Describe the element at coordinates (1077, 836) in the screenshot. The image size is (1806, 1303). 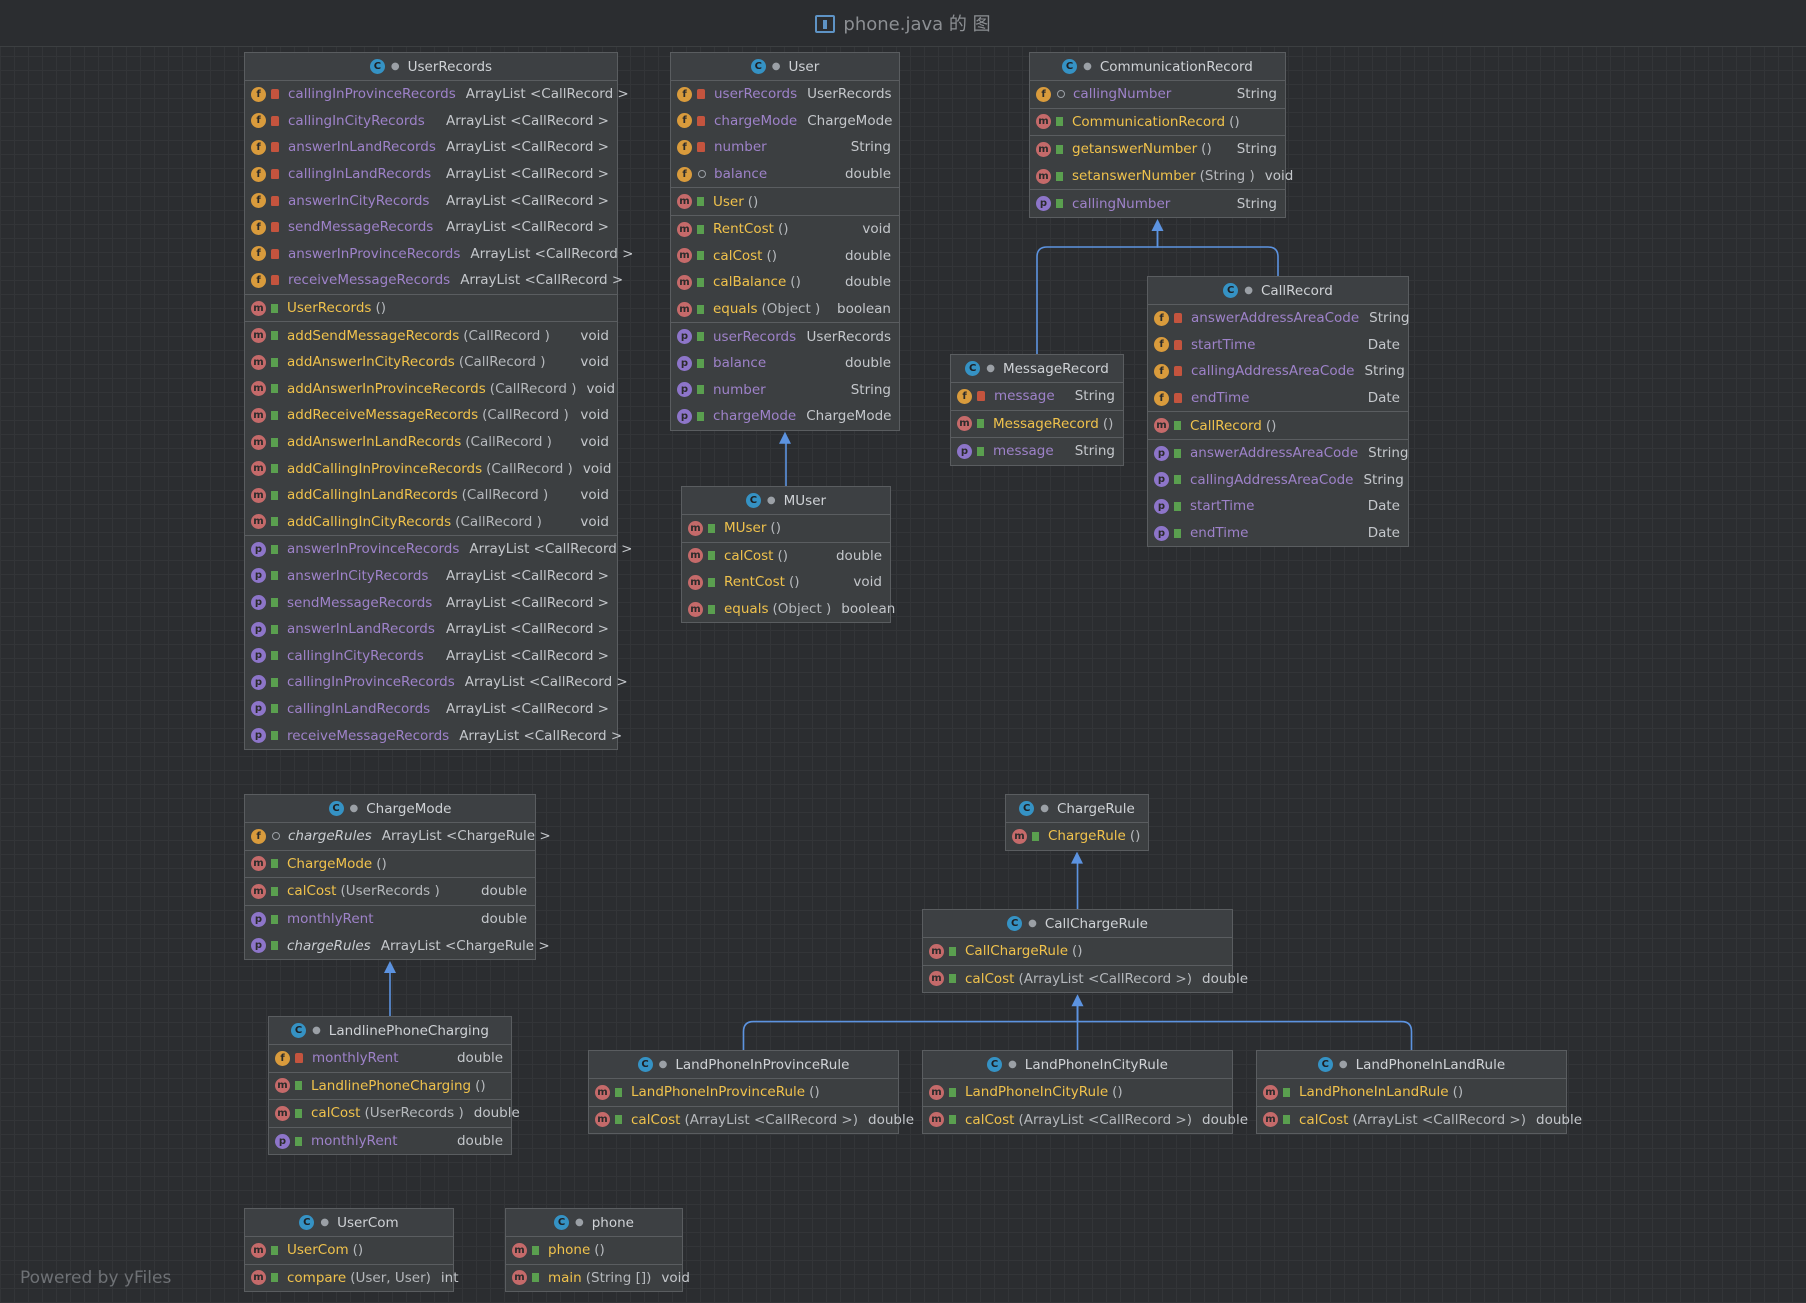
I see `method-row: m ChargeRule()` at that location.